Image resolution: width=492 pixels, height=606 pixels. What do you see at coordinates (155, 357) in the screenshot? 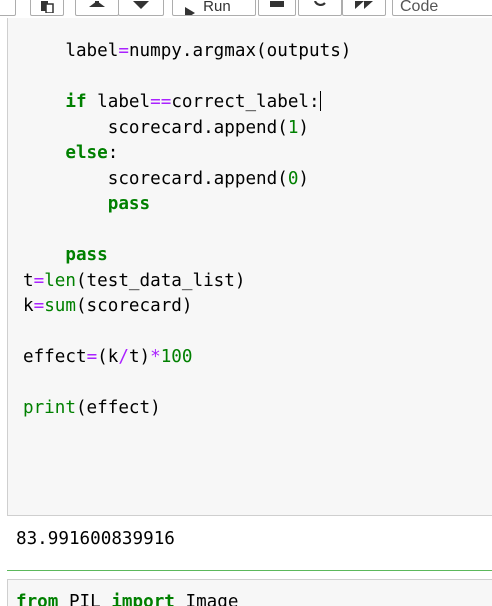
I see `code-token: *` at bounding box center [155, 357].